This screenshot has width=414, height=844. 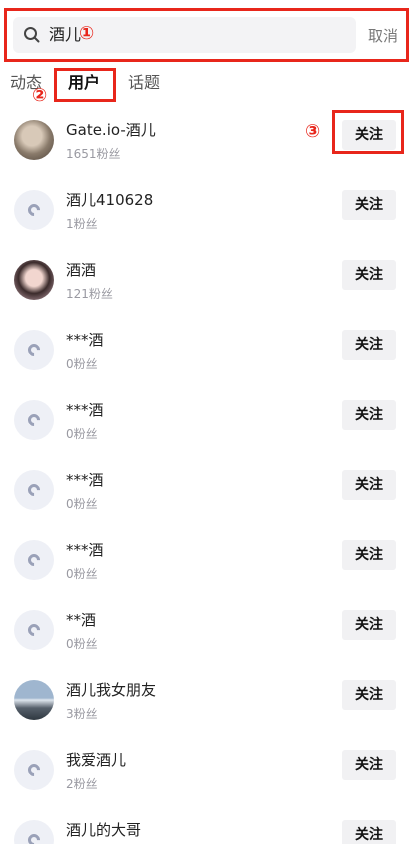 What do you see at coordinates (207, 825) in the screenshot?
I see `list-item: 酒儿的大哥 关注` at bounding box center [207, 825].